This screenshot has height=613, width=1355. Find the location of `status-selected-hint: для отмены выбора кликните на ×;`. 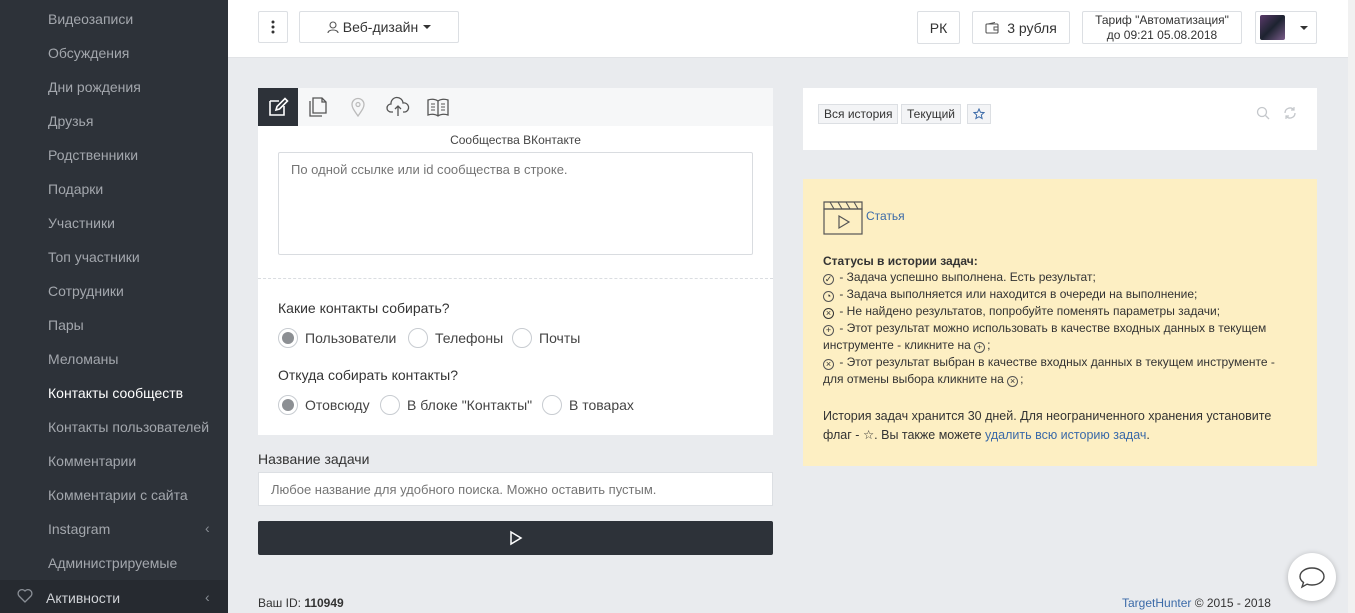

status-selected-hint: для отмены выбора кликните на ×; is located at coordinates (923, 379).